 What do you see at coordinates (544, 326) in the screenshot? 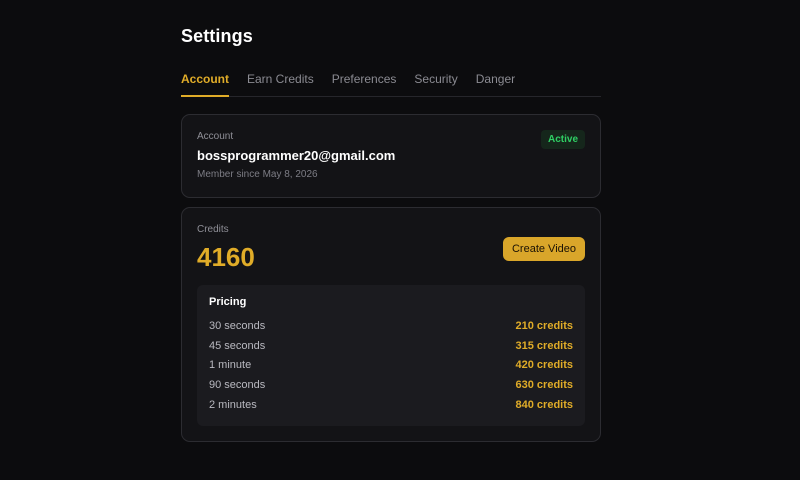
I see `pricing-cost: 210 credits` at bounding box center [544, 326].